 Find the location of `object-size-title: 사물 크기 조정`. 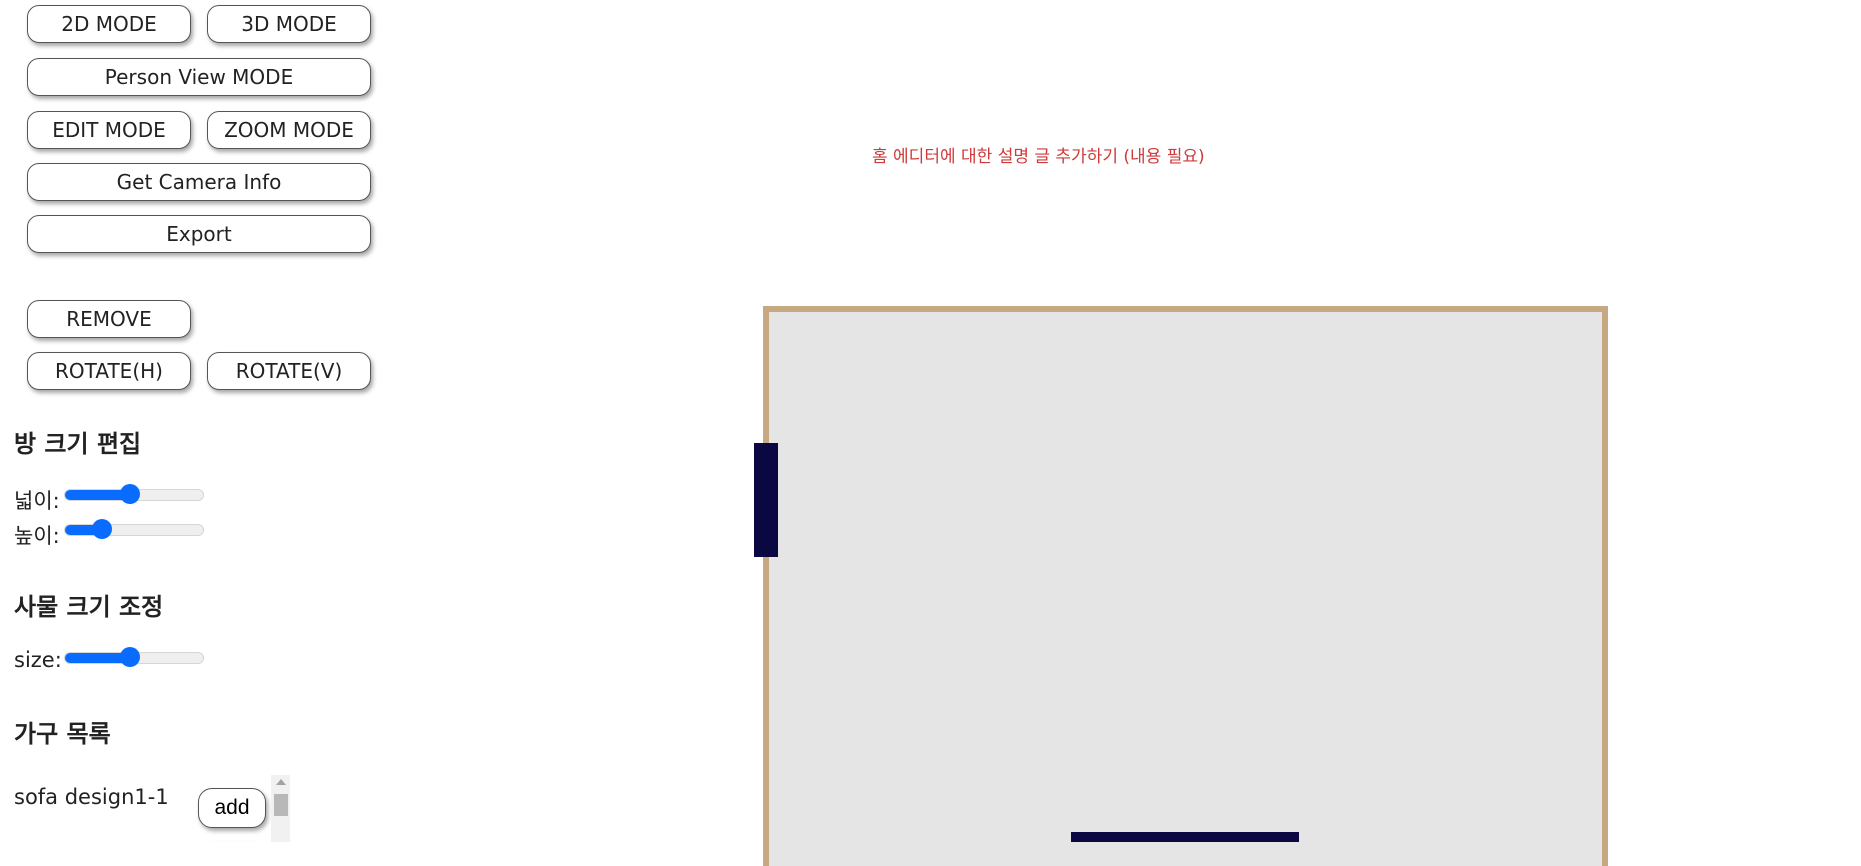

object-size-title: 사물 크기 조정 is located at coordinates (89, 607).